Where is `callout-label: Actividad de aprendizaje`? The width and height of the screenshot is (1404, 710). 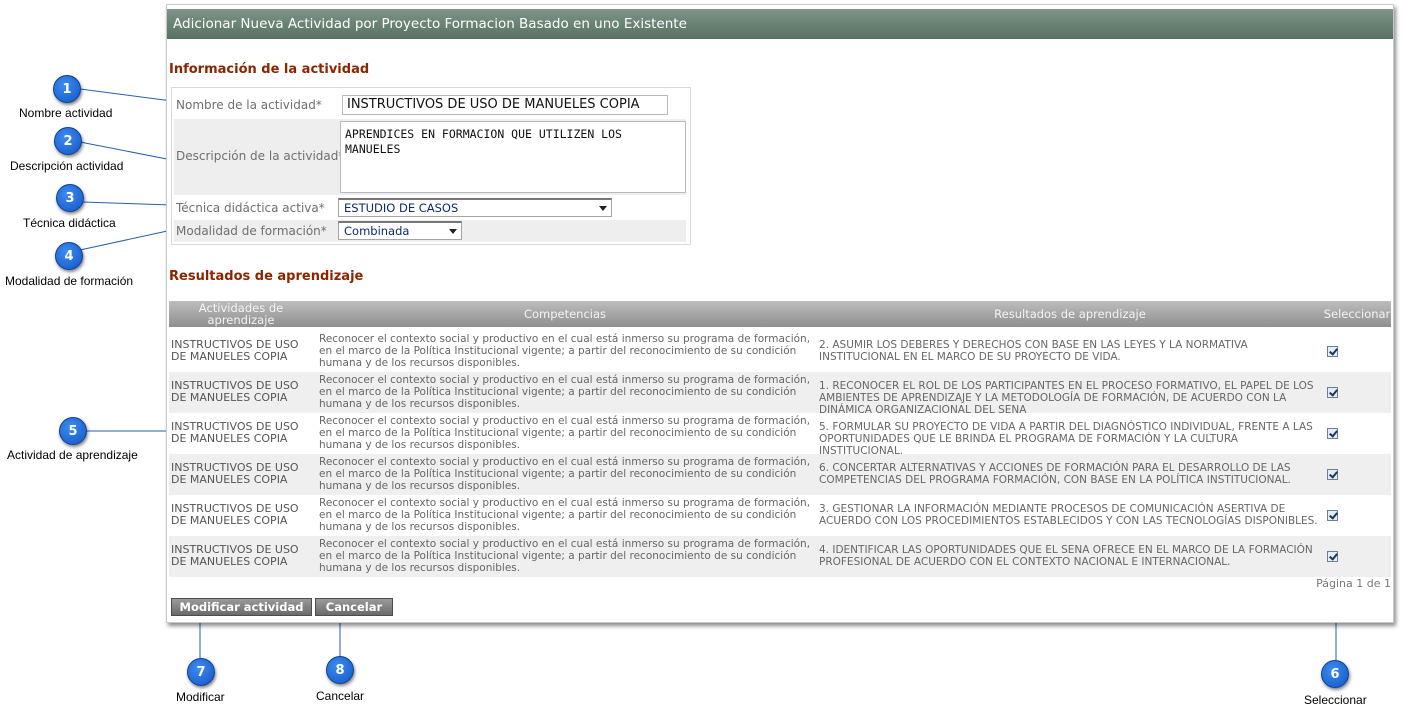 callout-label: Actividad de aprendizaje is located at coordinates (72, 455).